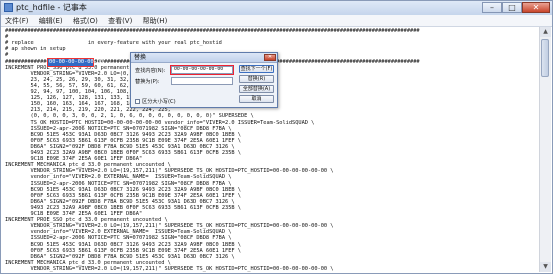 This screenshot has width=553, height=274. Describe the element at coordinates (17, 20) in the screenshot. I see `menu-file: 文件(F)` at that location.